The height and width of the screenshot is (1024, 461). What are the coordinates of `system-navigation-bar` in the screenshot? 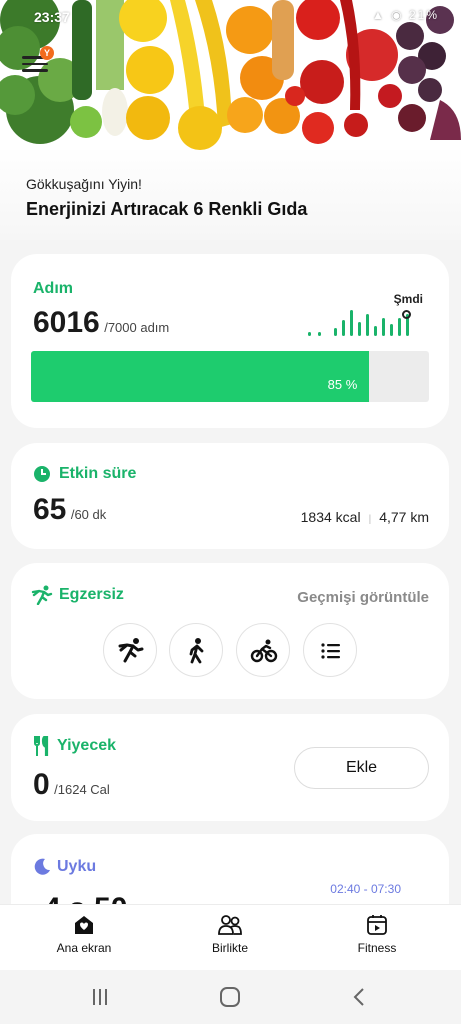 It's located at (230, 997).